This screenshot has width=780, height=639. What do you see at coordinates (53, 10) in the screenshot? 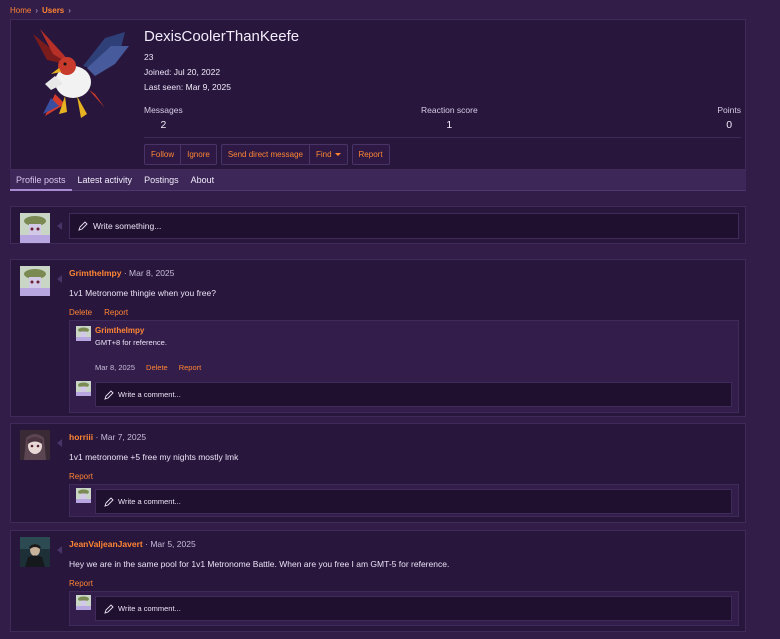
I see `breadcrumb-users: Users` at bounding box center [53, 10].